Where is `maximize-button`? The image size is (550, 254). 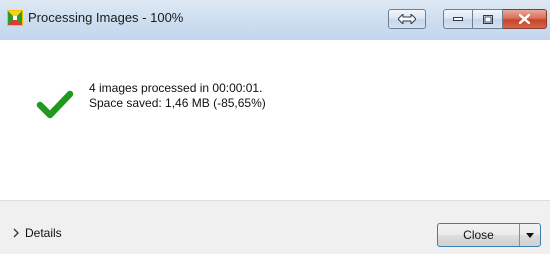 maximize-button is located at coordinates (488, 19).